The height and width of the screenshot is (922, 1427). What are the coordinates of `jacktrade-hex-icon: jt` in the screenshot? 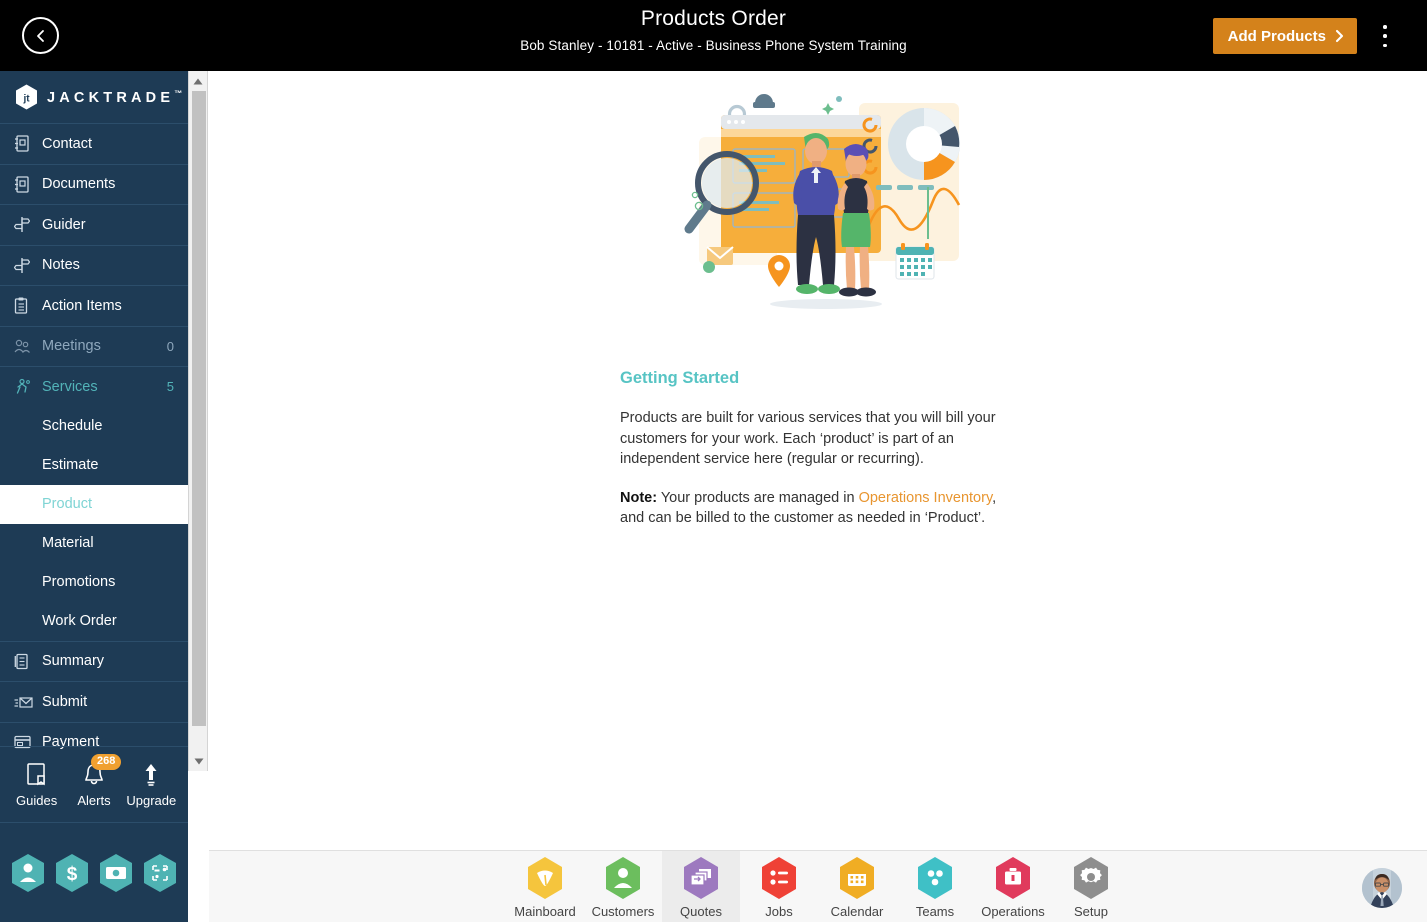 It's located at (26, 97).